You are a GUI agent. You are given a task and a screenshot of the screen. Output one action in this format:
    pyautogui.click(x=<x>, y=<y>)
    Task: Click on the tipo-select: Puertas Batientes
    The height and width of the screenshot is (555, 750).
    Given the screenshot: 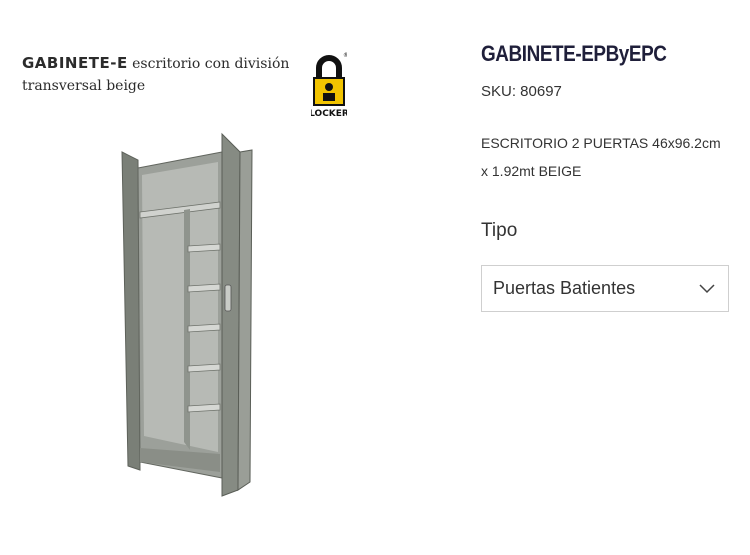 What is the action you would take?
    pyautogui.click(x=605, y=288)
    